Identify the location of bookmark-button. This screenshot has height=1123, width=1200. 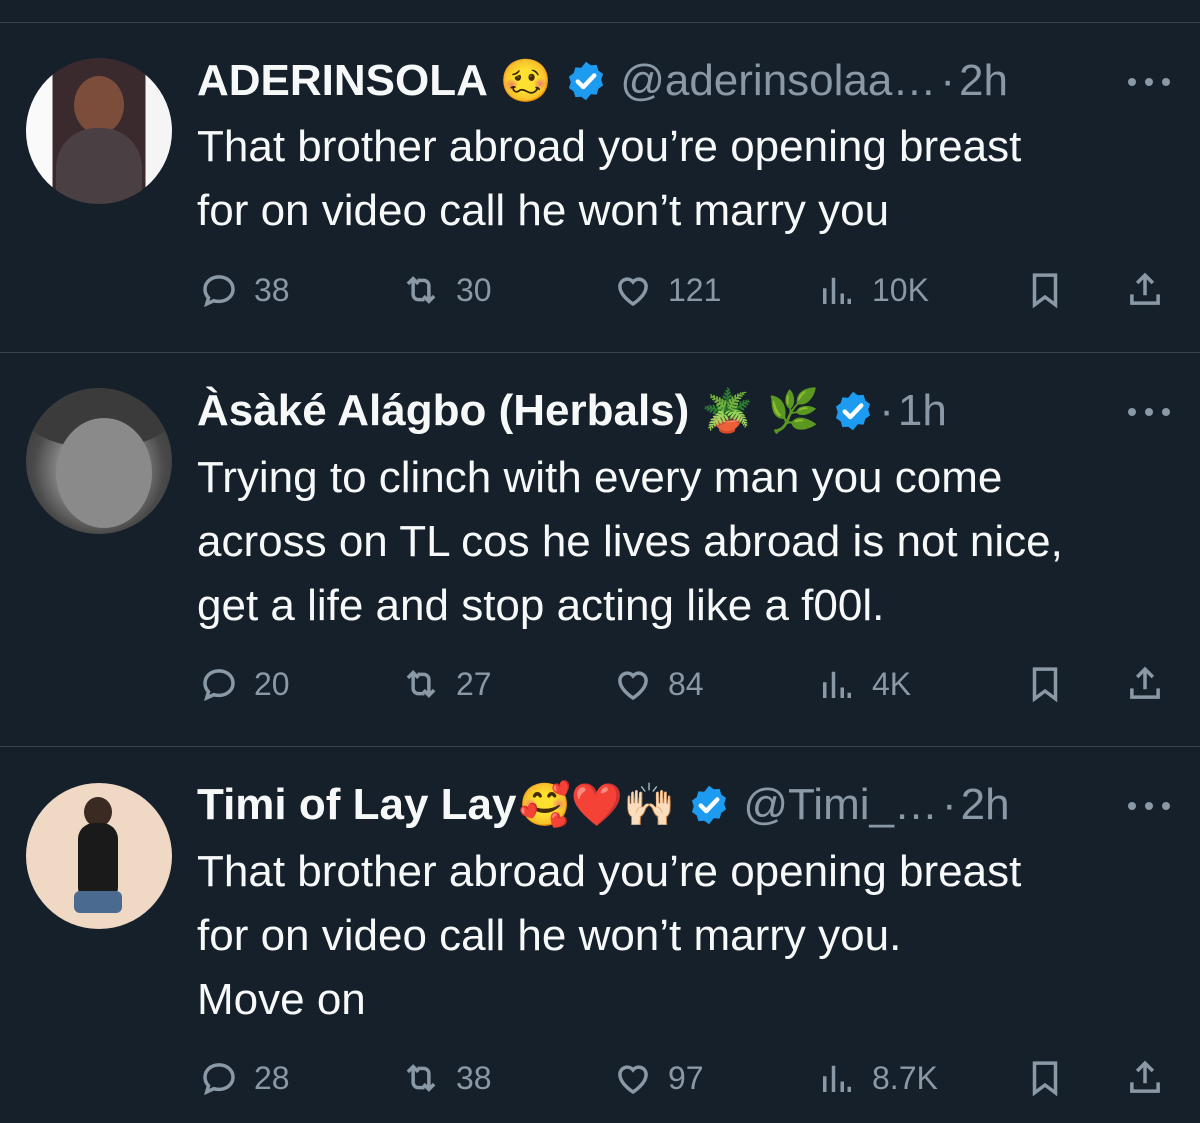
(1045, 1078).